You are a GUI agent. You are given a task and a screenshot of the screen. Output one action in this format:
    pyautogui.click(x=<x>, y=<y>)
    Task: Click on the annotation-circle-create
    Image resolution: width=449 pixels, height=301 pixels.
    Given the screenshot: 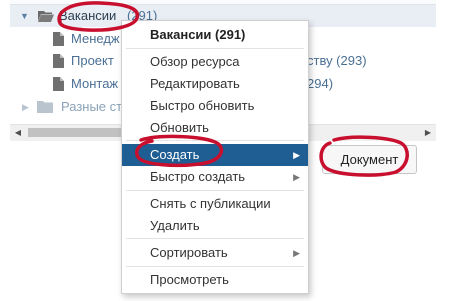 What is the action you would take?
    pyautogui.click(x=179, y=151)
    